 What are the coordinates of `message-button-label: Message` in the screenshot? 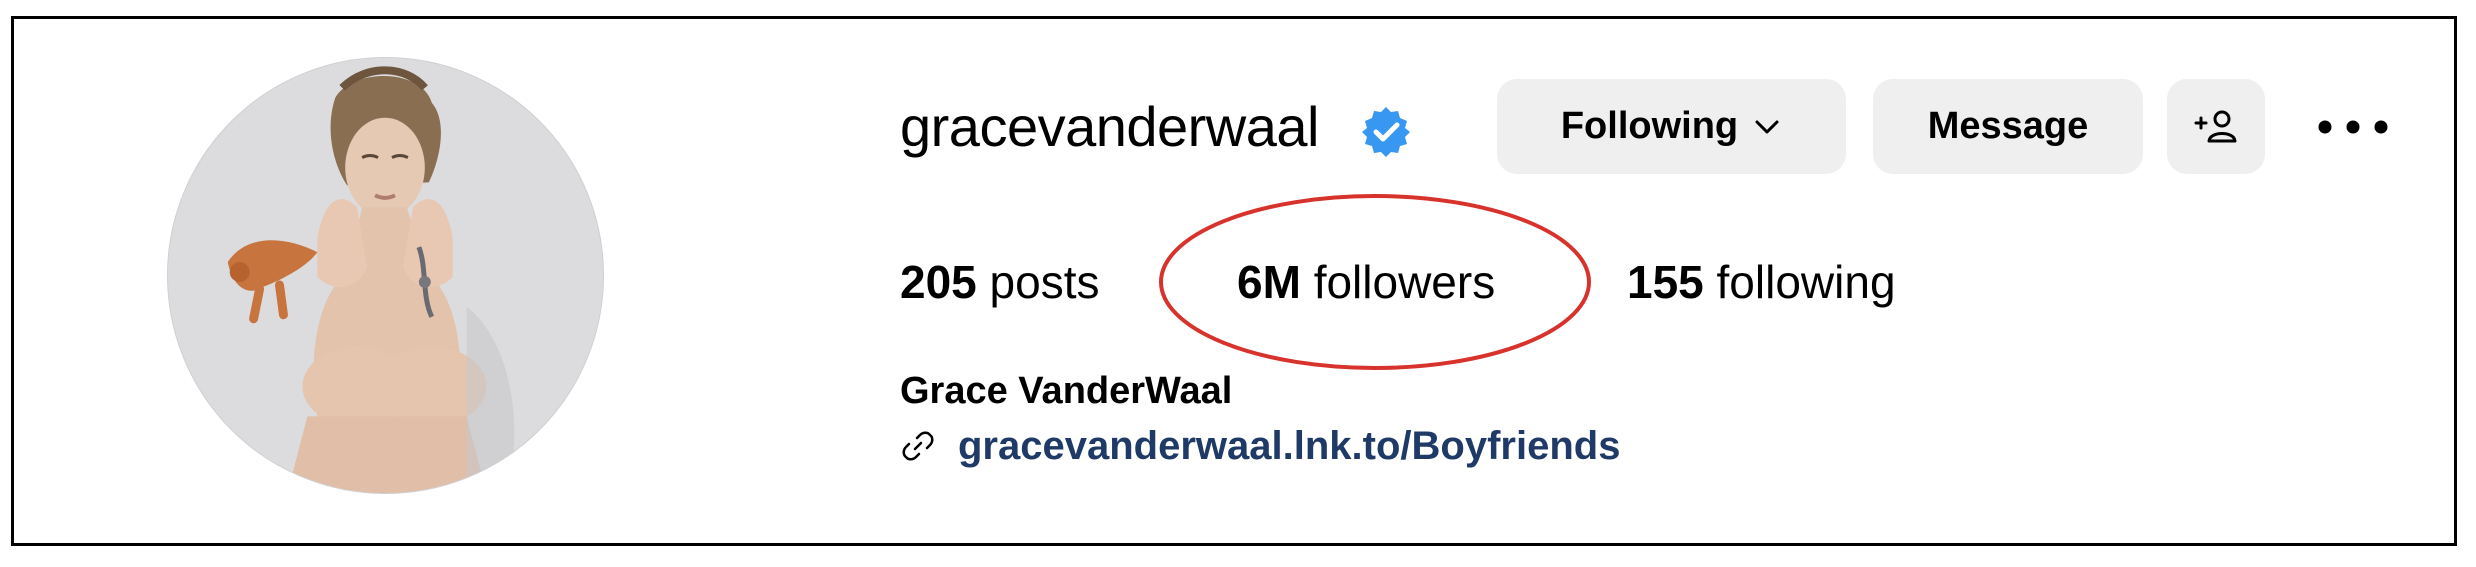 It's located at (2008, 126).